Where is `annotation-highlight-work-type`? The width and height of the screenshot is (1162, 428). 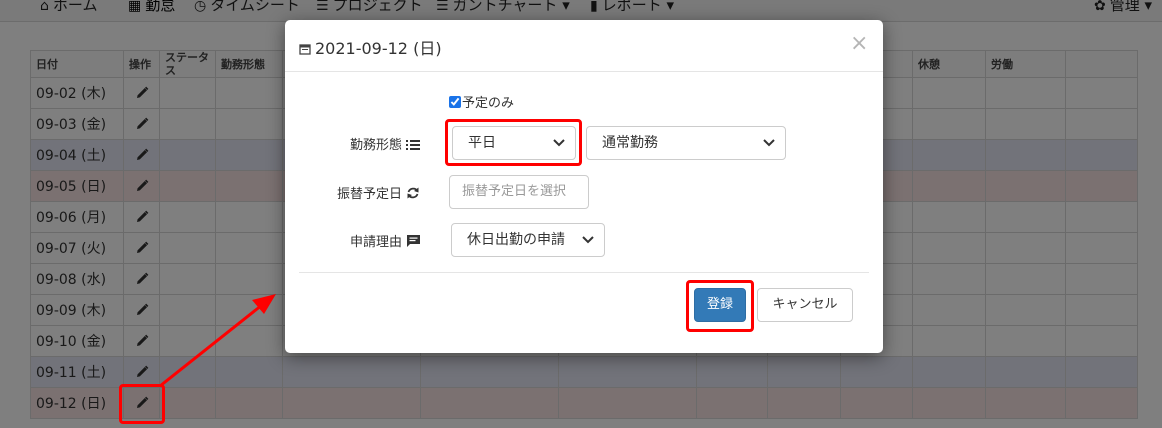 annotation-highlight-work-type is located at coordinates (513, 142).